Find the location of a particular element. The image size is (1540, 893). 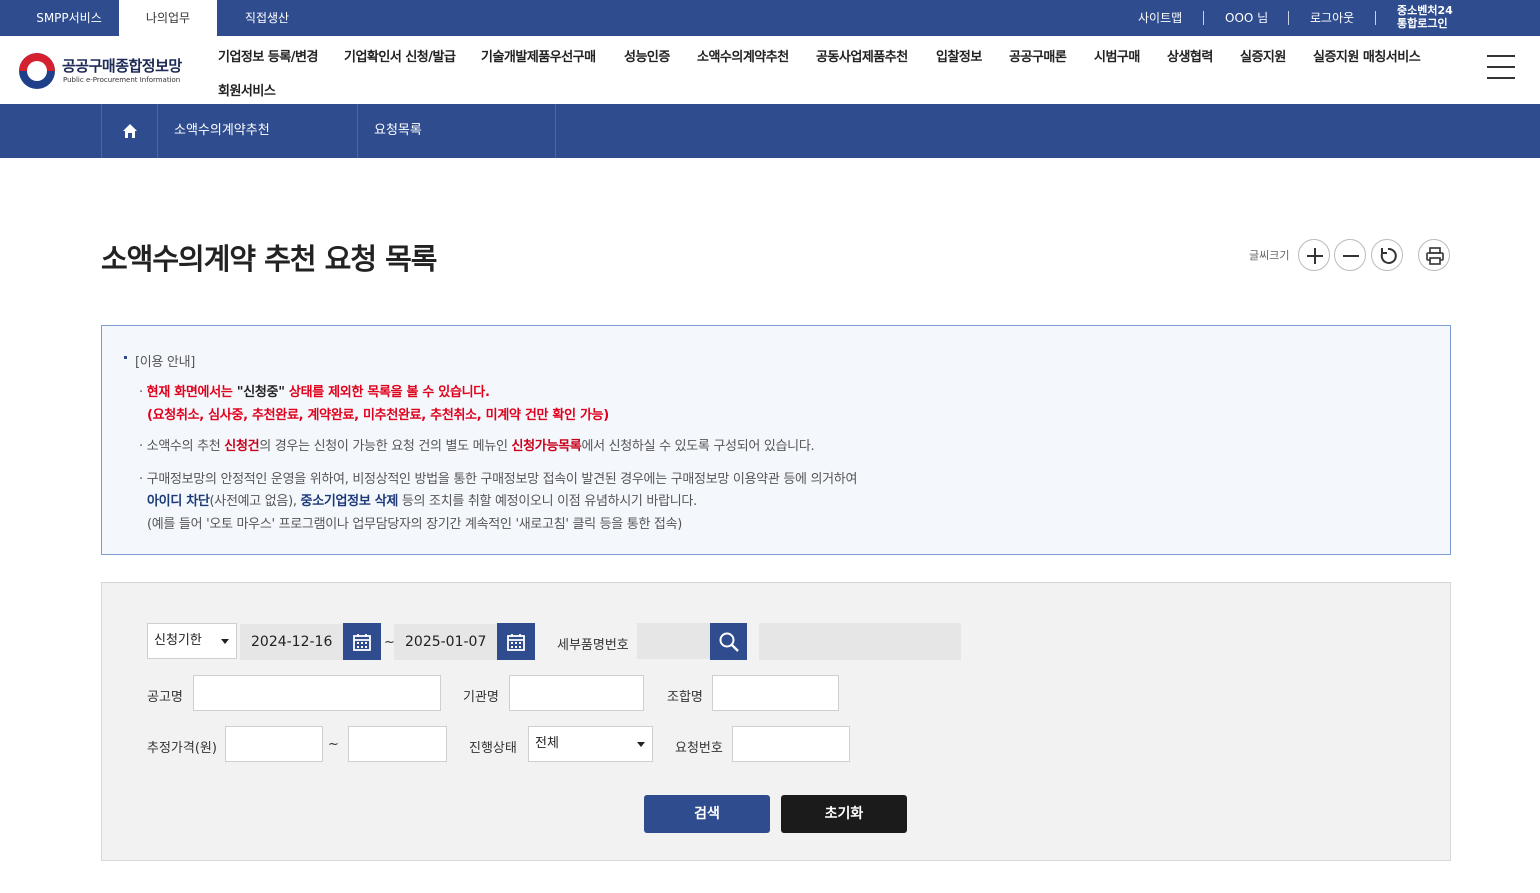

gnb-bid-info: 입찰정보 is located at coordinates (959, 55).